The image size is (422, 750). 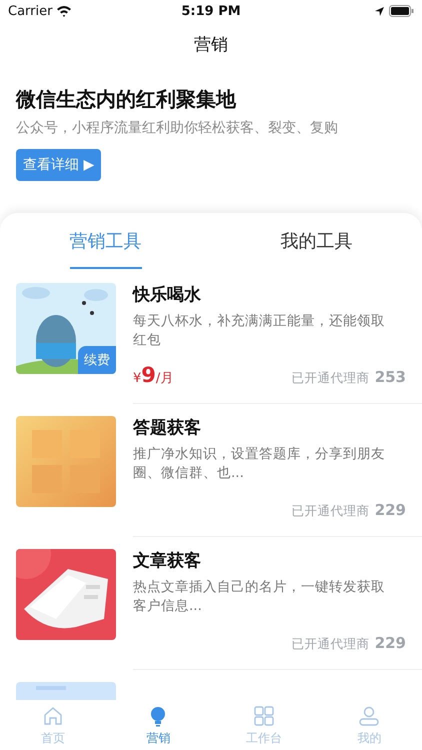 I want to click on price-label: ¥9/月, so click(x=153, y=375).